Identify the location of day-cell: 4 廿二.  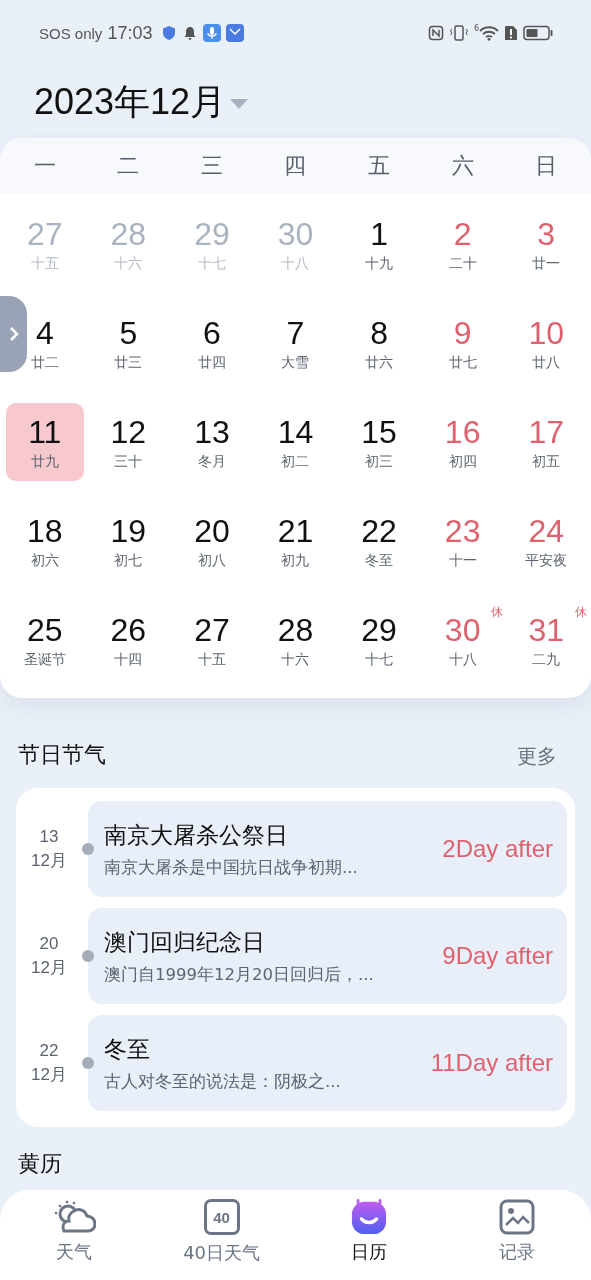
(44, 342).